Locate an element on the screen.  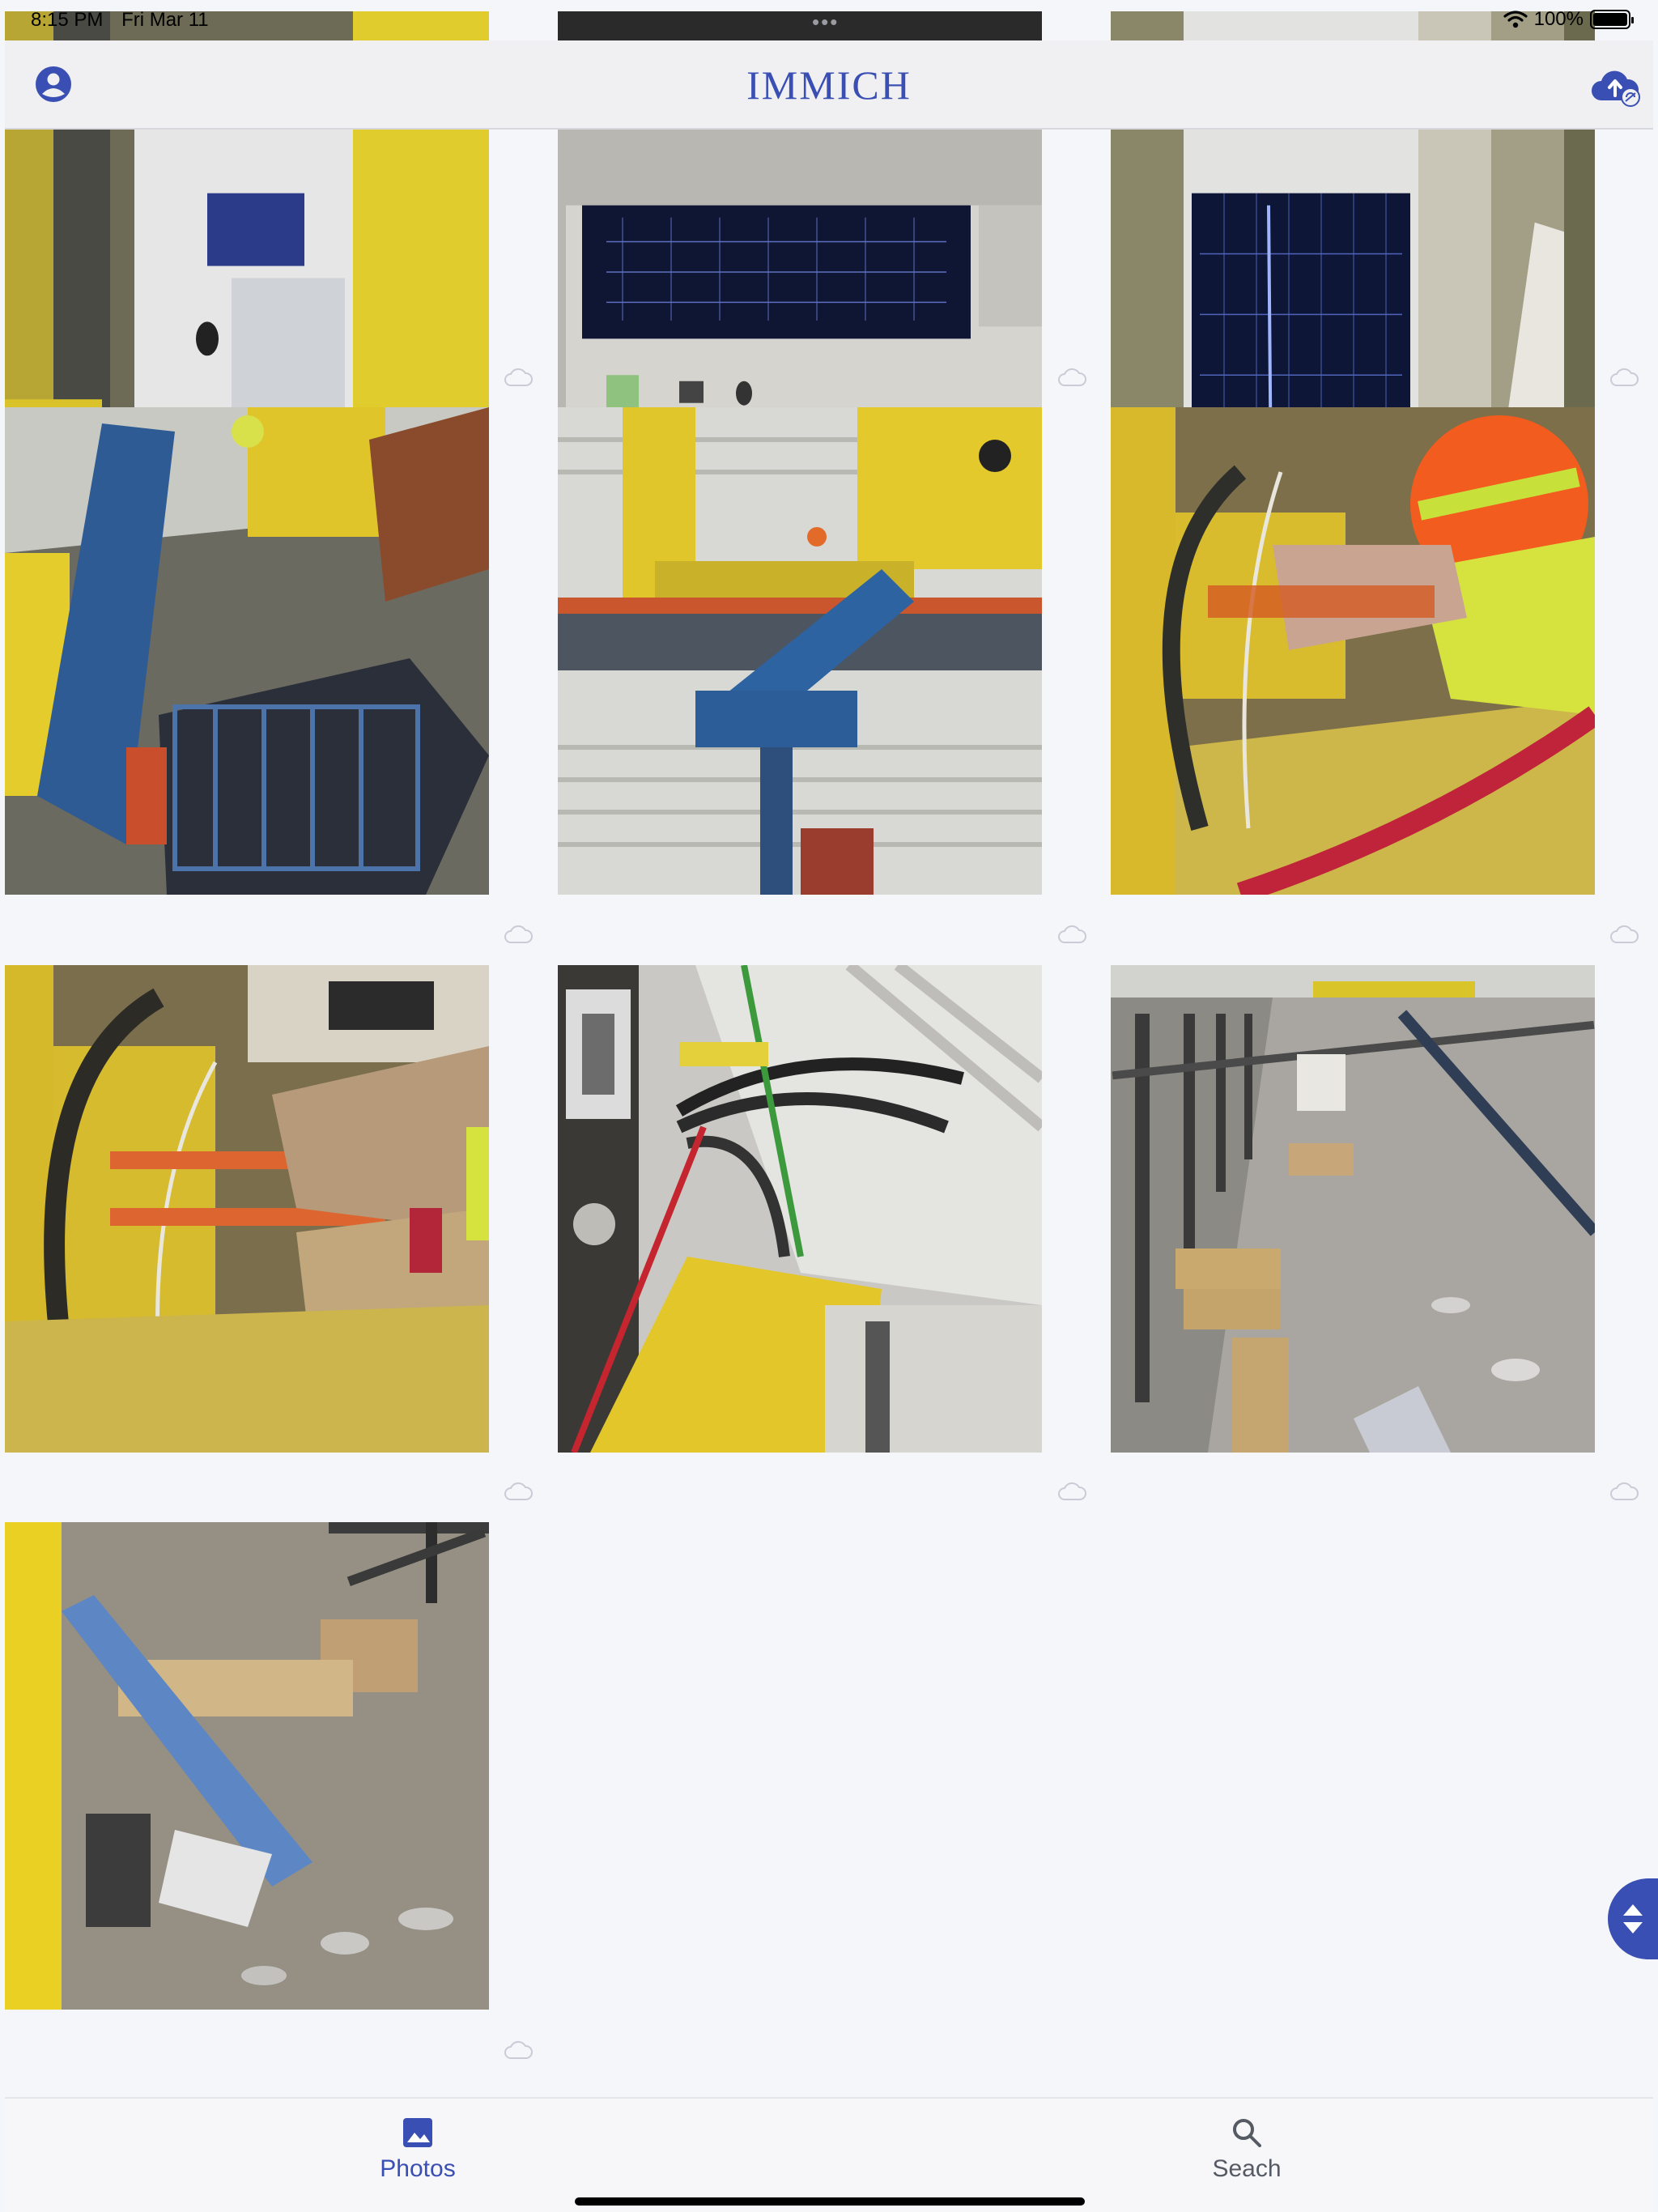
battery-icon is located at coordinates (1612, 19).